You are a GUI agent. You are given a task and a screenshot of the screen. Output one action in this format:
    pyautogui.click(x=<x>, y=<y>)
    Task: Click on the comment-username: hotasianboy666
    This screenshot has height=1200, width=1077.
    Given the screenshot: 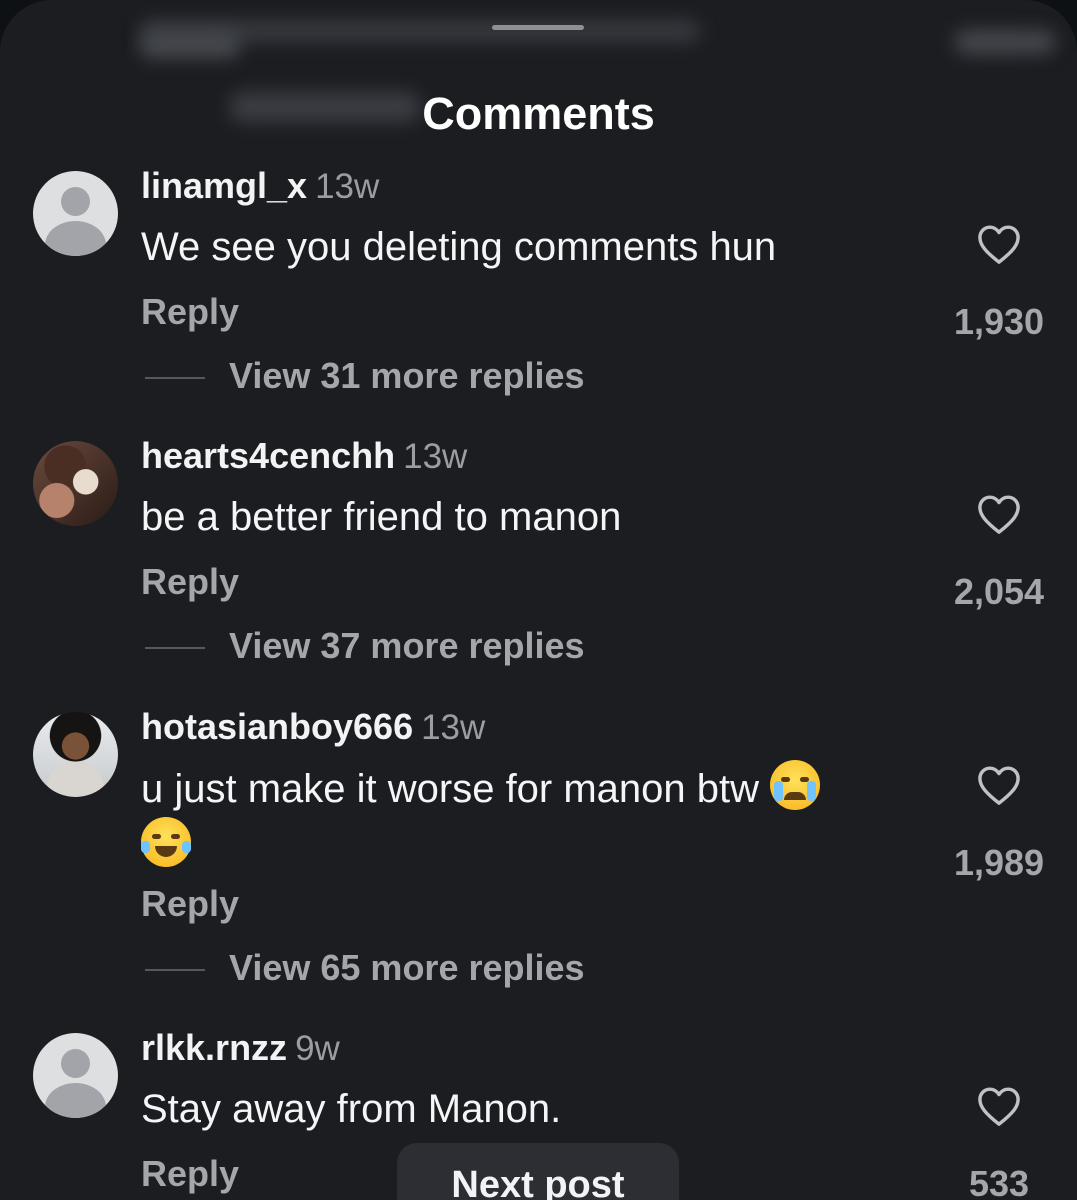 What is the action you would take?
    pyautogui.click(x=277, y=726)
    